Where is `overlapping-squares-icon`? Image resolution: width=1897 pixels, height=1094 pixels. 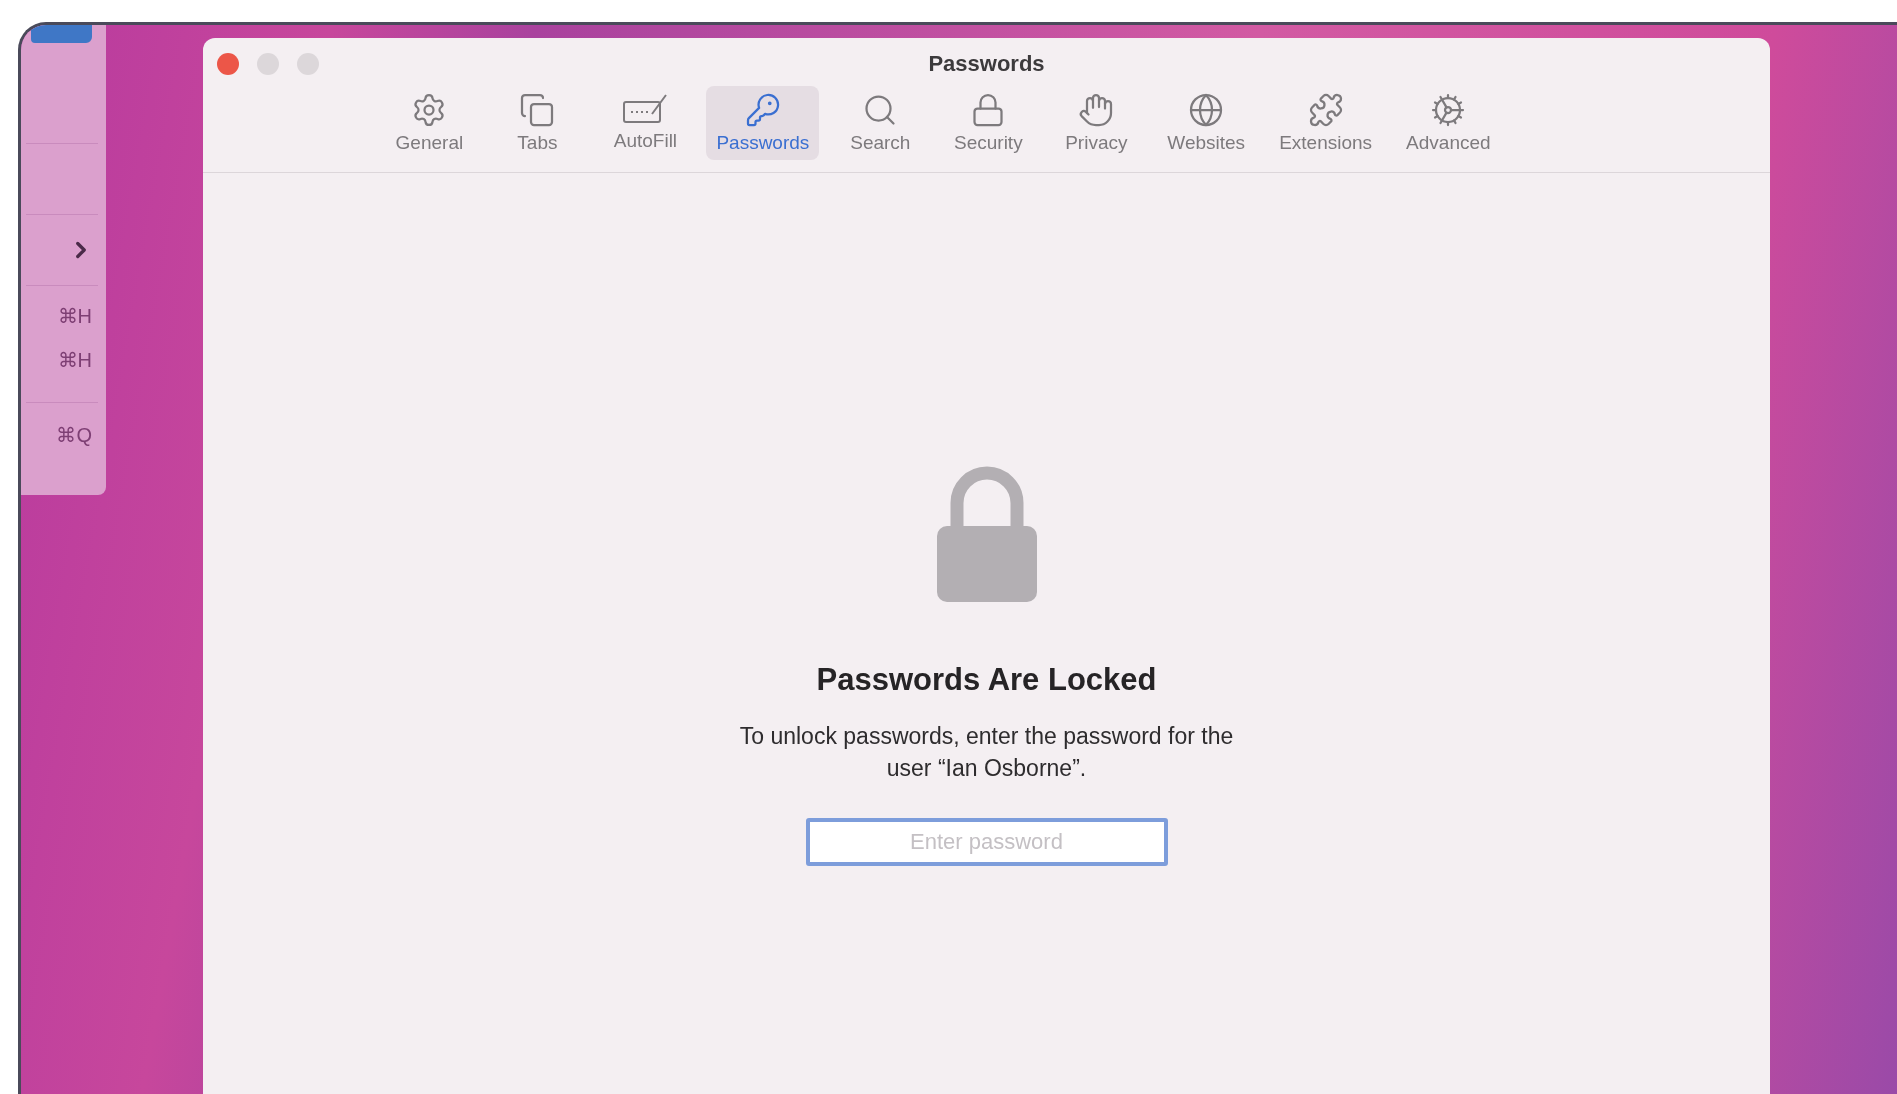 overlapping-squares-icon is located at coordinates (537, 110).